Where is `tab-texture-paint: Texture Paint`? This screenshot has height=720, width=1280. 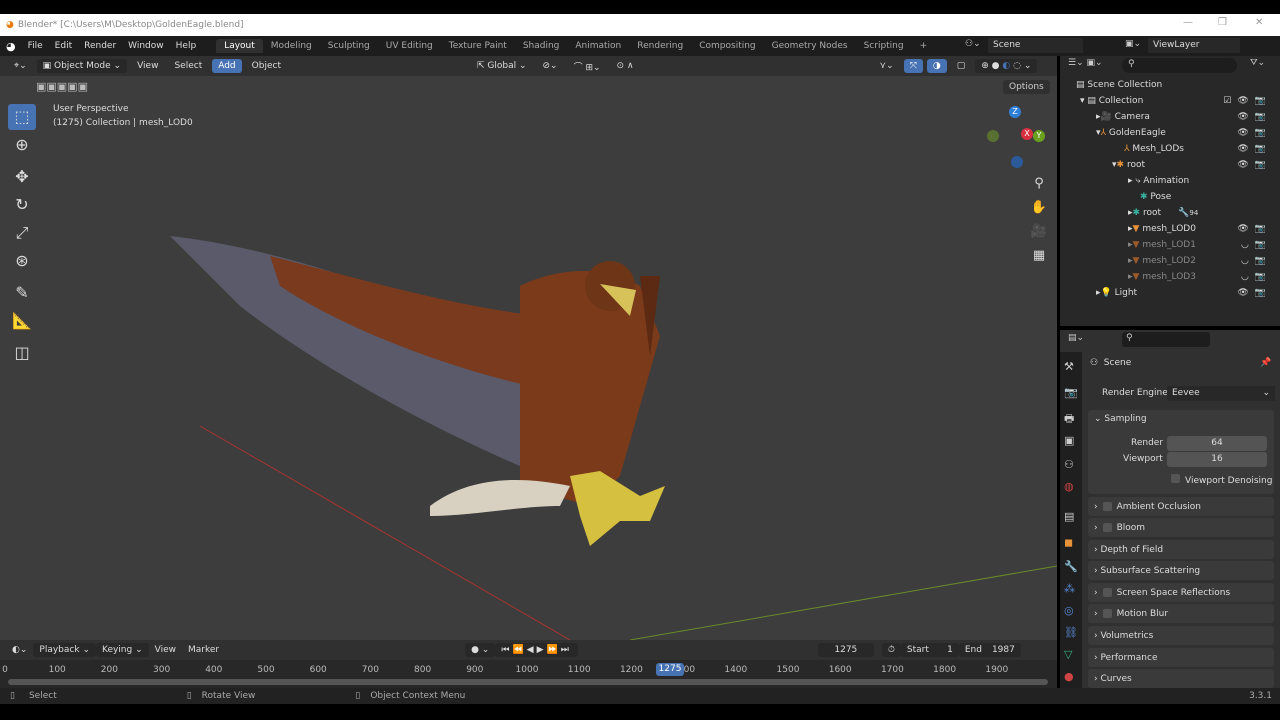 tab-texture-paint: Texture Paint is located at coordinates (478, 46).